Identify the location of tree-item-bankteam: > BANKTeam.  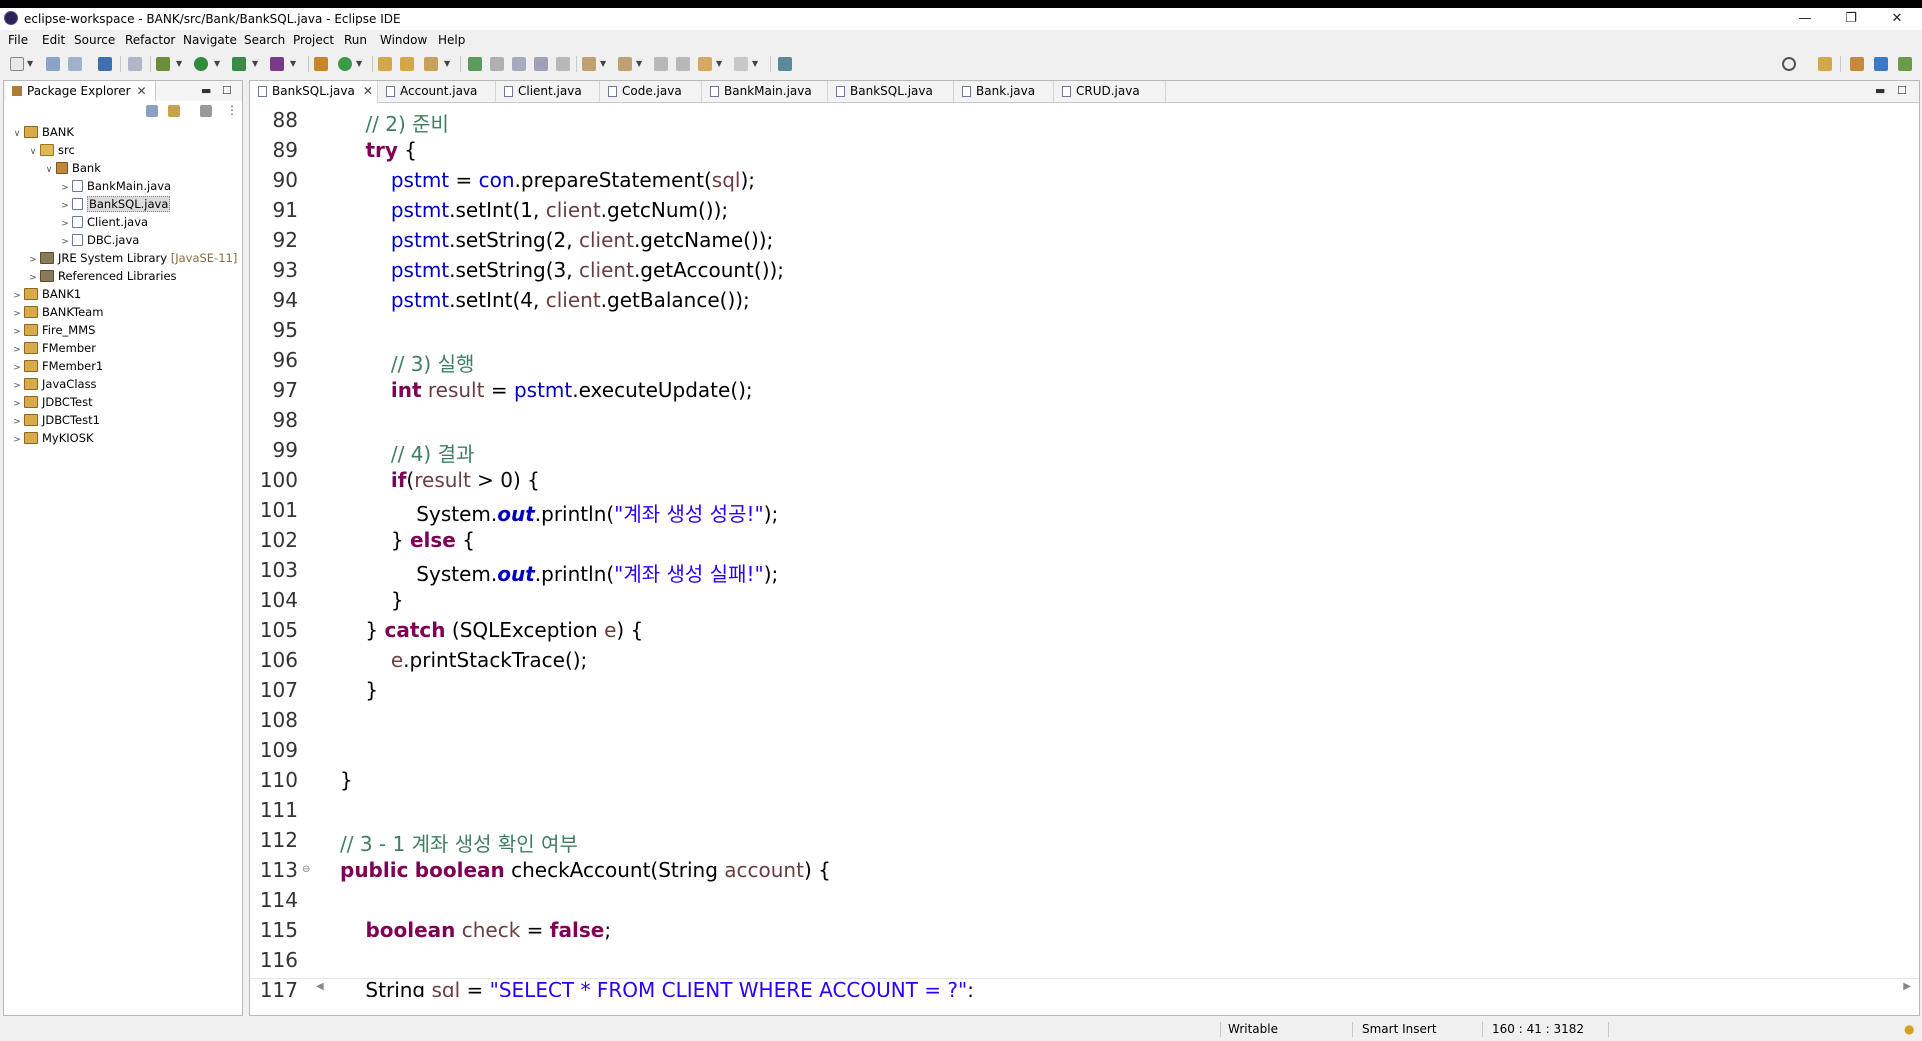
(57, 312).